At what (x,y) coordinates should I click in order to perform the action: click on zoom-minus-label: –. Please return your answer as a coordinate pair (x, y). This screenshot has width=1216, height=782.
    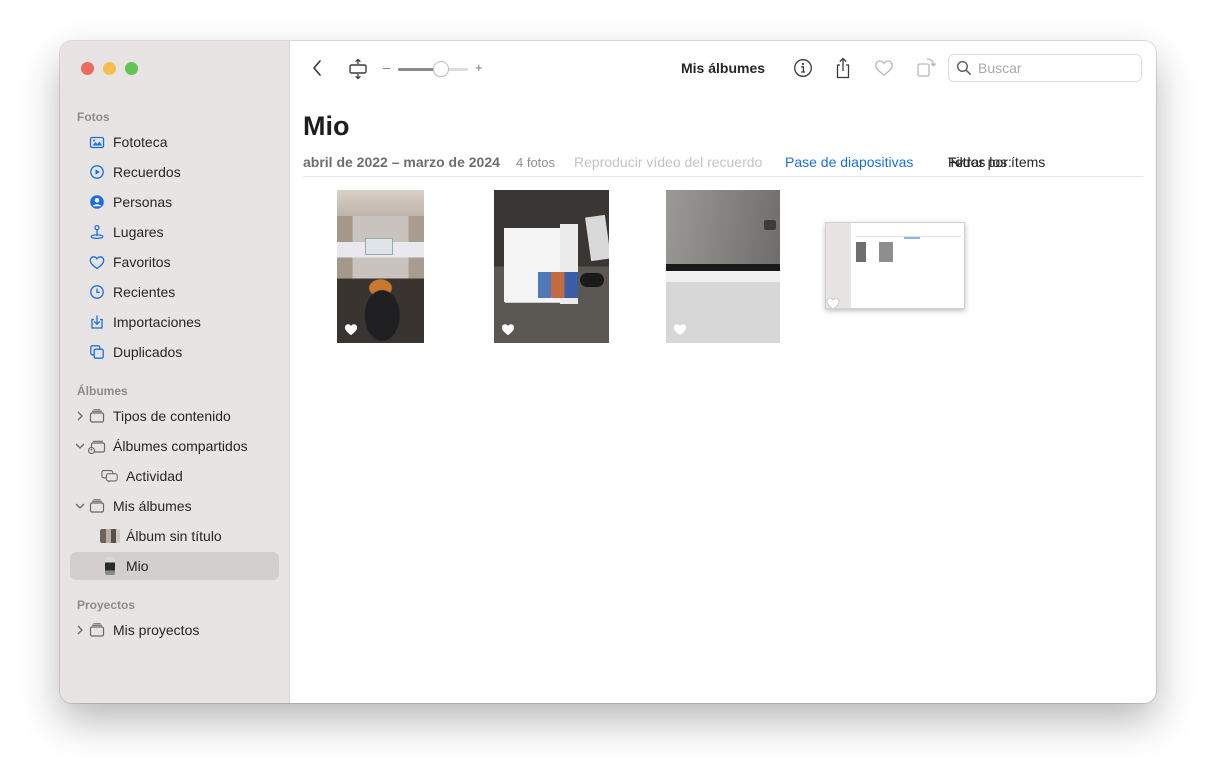
    Looking at the image, I should click on (387, 67).